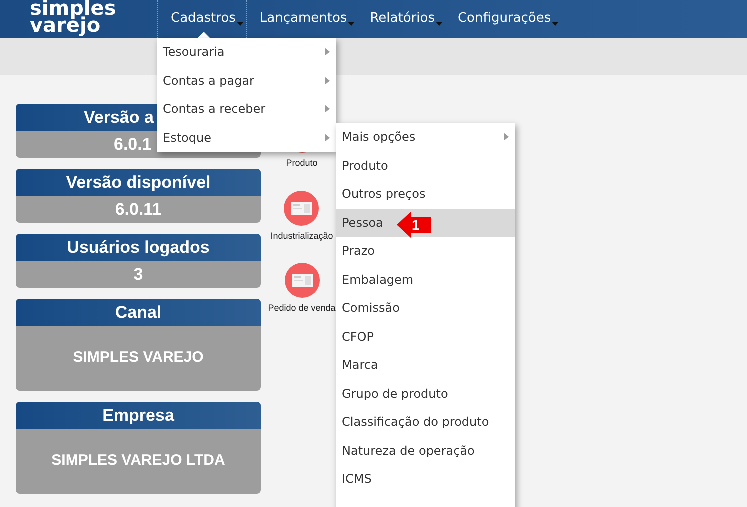 Image resolution: width=747 pixels, height=507 pixels. Describe the element at coordinates (138, 415) in the screenshot. I see `card-title: Empresa` at that location.